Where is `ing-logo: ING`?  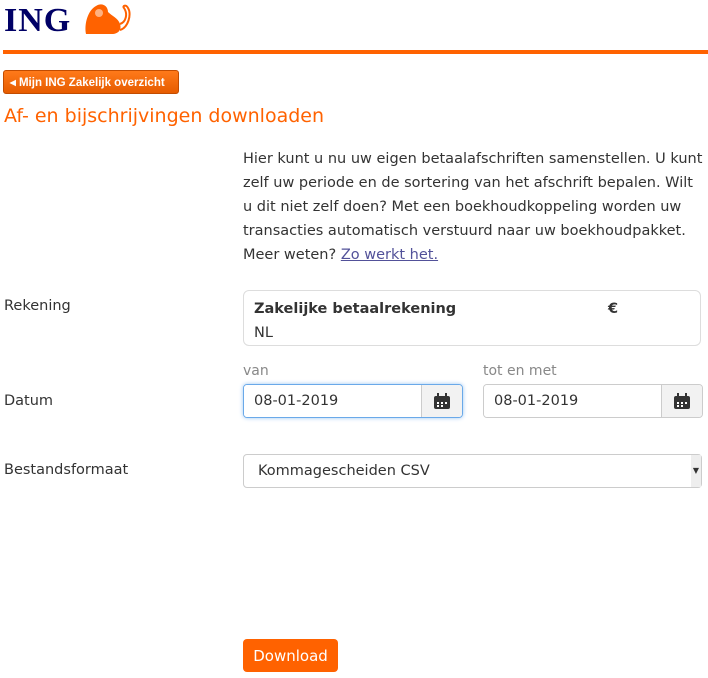 ing-logo: ING is located at coordinates (38, 20).